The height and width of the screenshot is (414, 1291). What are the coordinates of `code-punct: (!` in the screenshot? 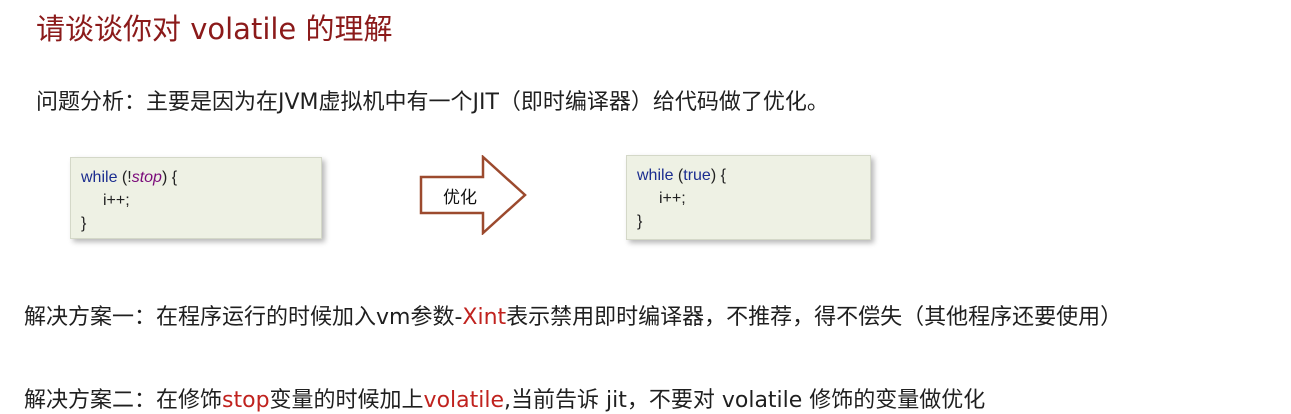 It's located at (124, 177).